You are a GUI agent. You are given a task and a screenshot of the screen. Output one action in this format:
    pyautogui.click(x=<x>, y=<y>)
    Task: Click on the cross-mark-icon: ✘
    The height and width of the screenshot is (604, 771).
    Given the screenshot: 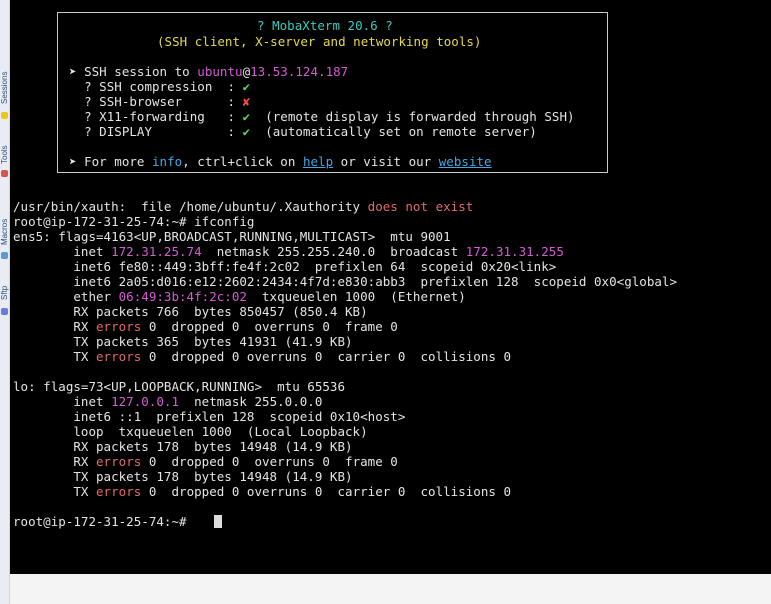 What is the action you would take?
    pyautogui.click(x=246, y=101)
    